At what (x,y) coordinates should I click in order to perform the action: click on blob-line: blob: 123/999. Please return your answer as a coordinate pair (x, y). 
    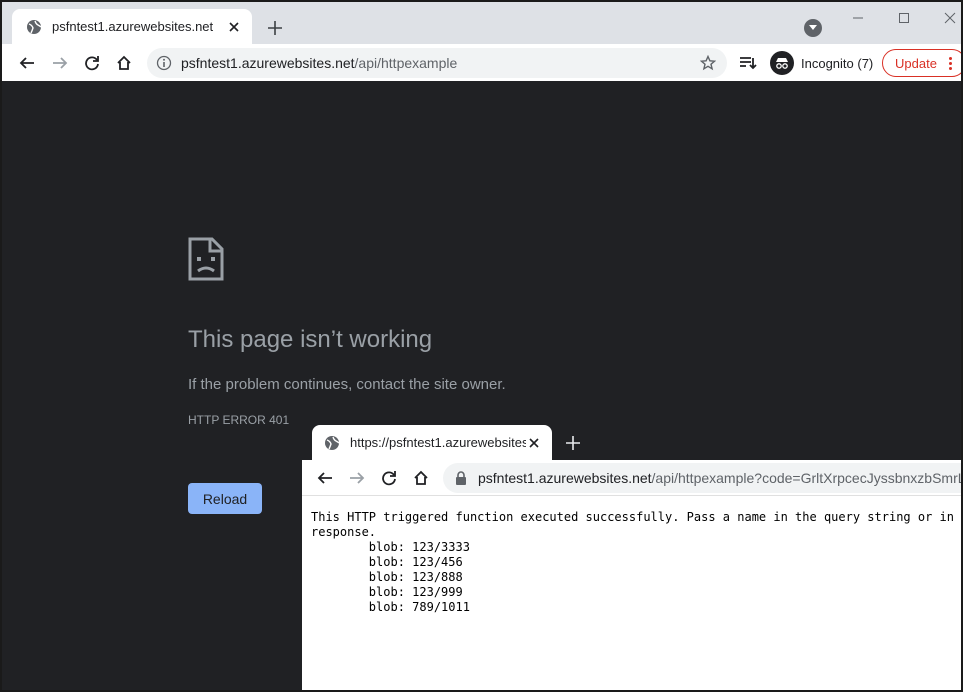
    Looking at the image, I should click on (387, 592).